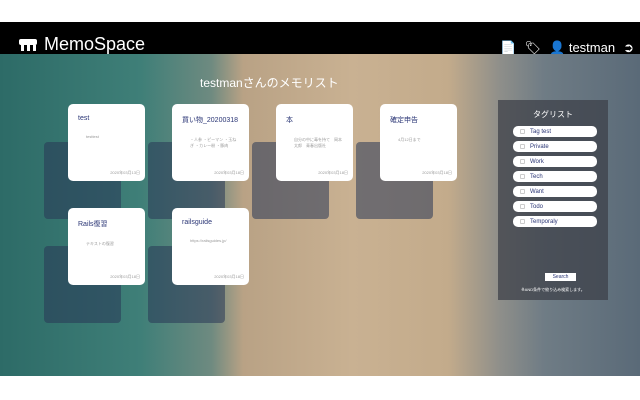  What do you see at coordinates (539, 146) in the screenshot?
I see `tag-label: Private` at bounding box center [539, 146].